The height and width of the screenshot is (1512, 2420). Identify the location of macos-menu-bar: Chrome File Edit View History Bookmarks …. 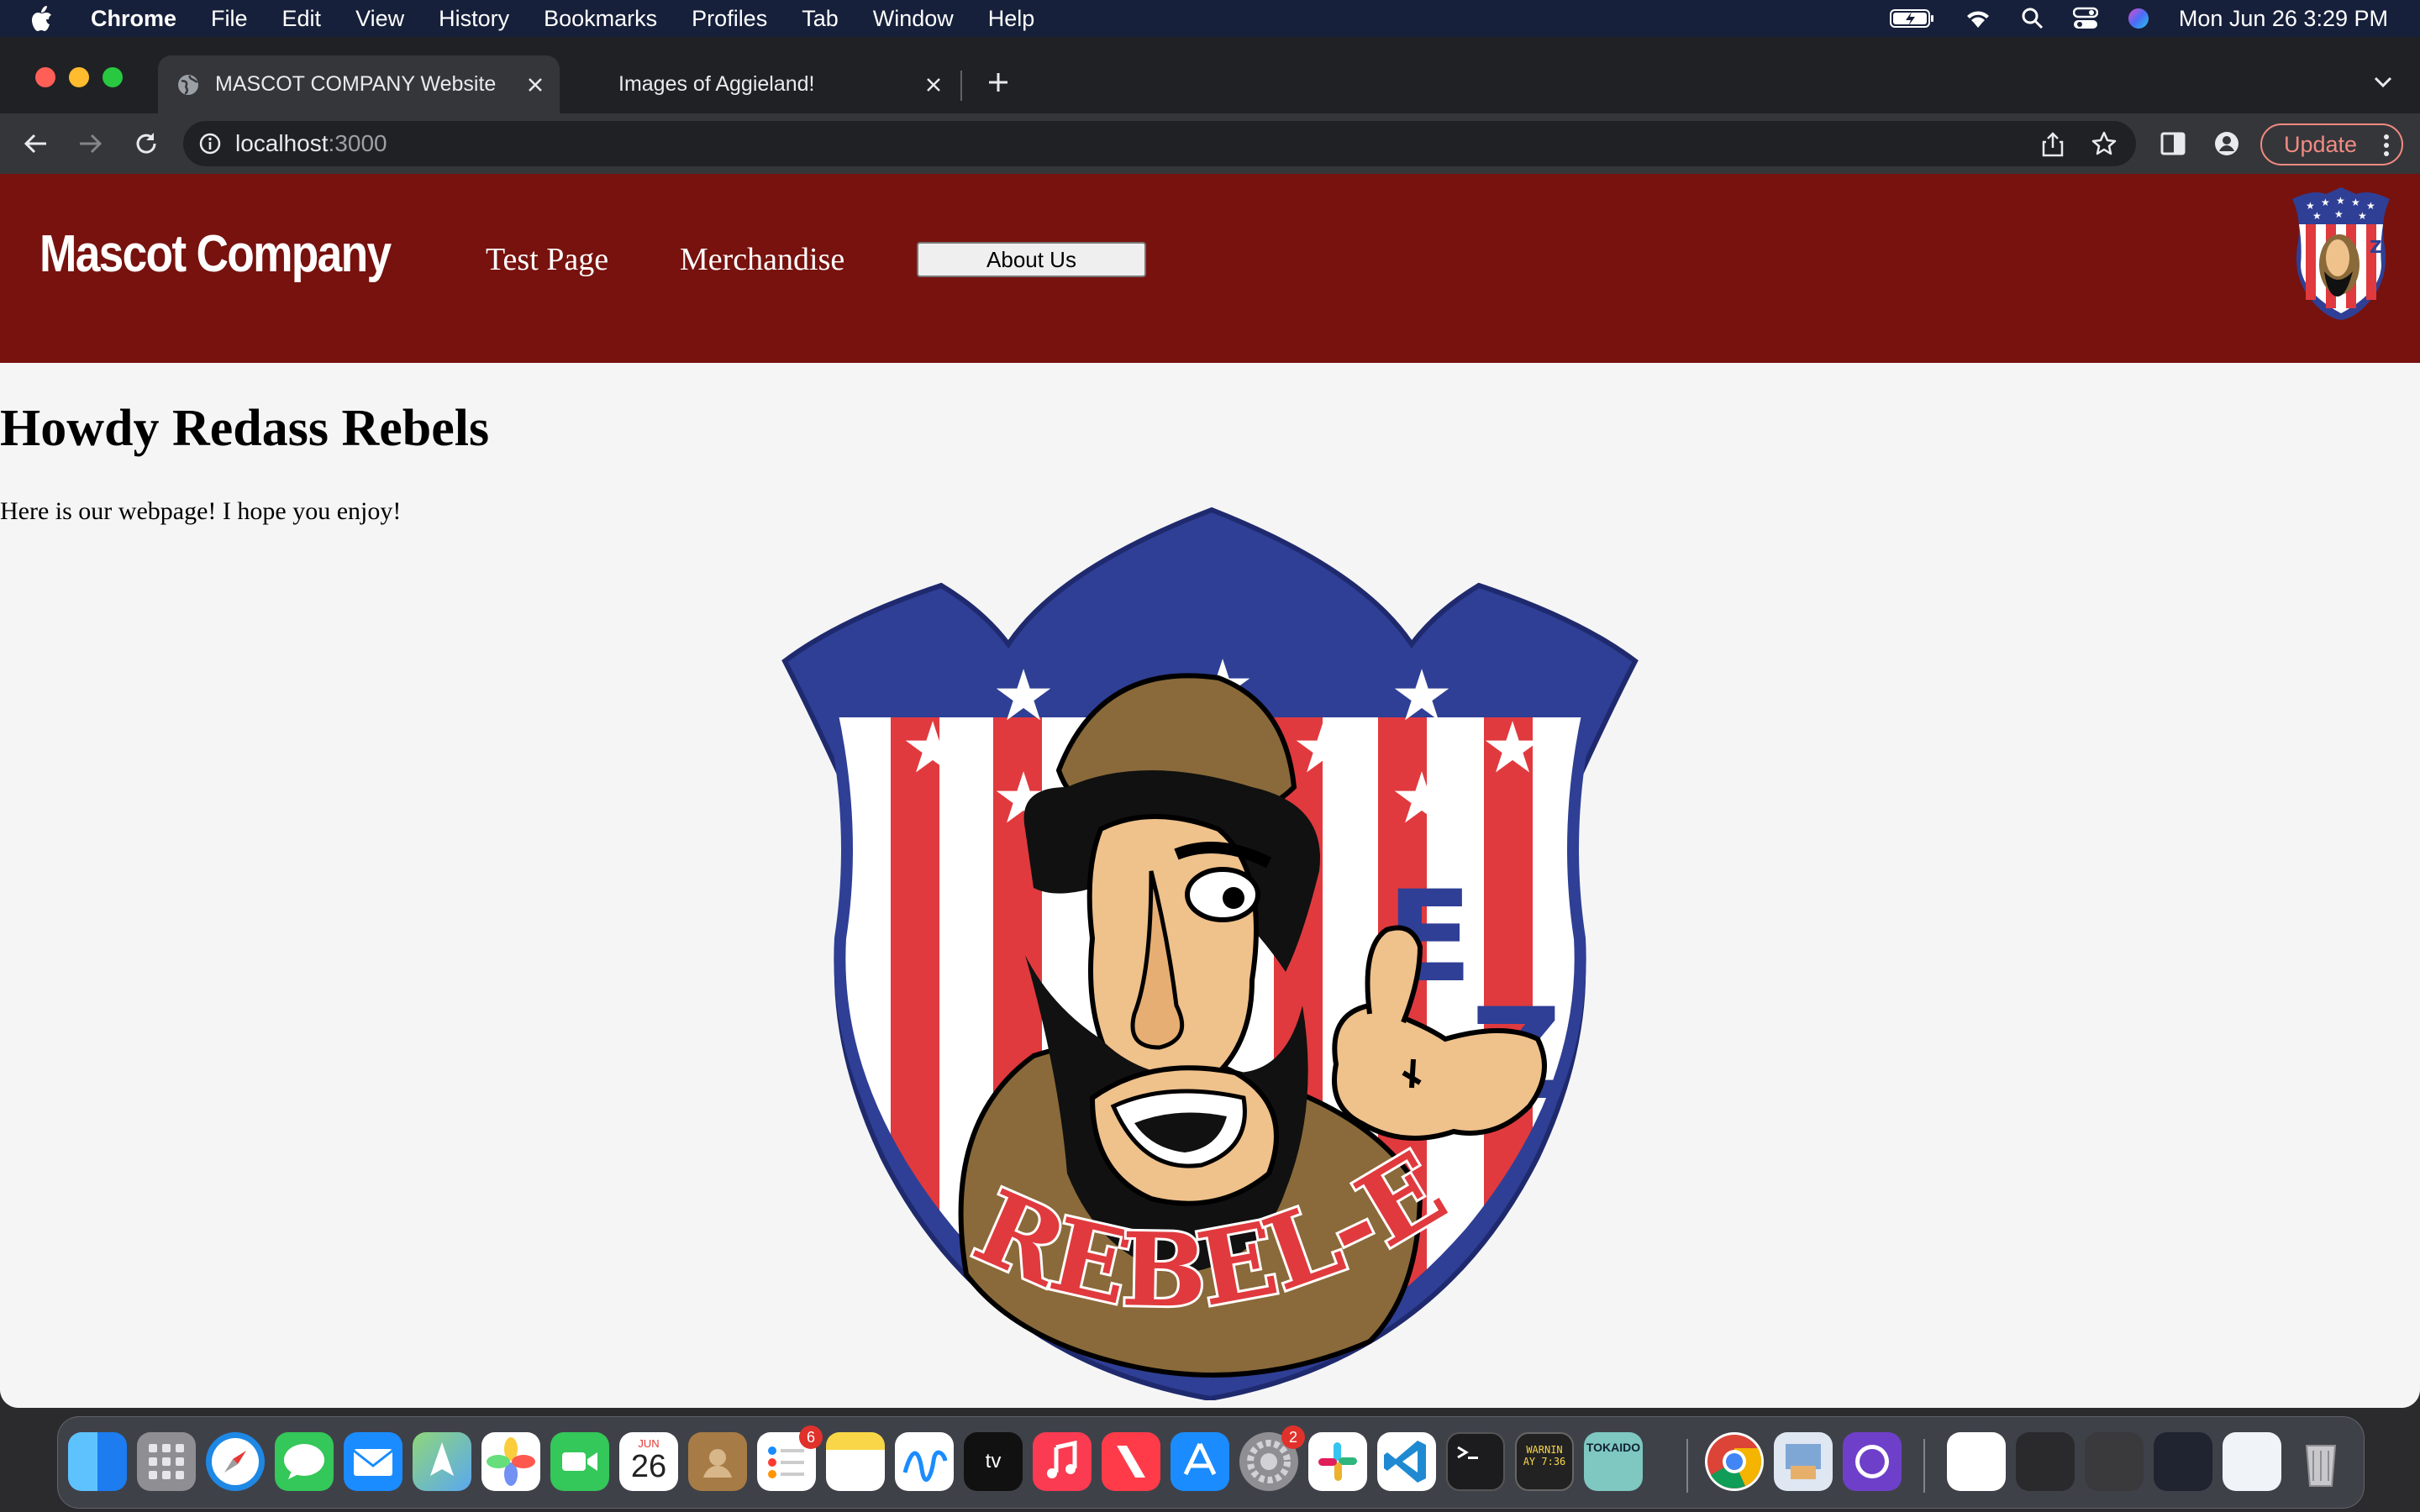
(1210, 18).